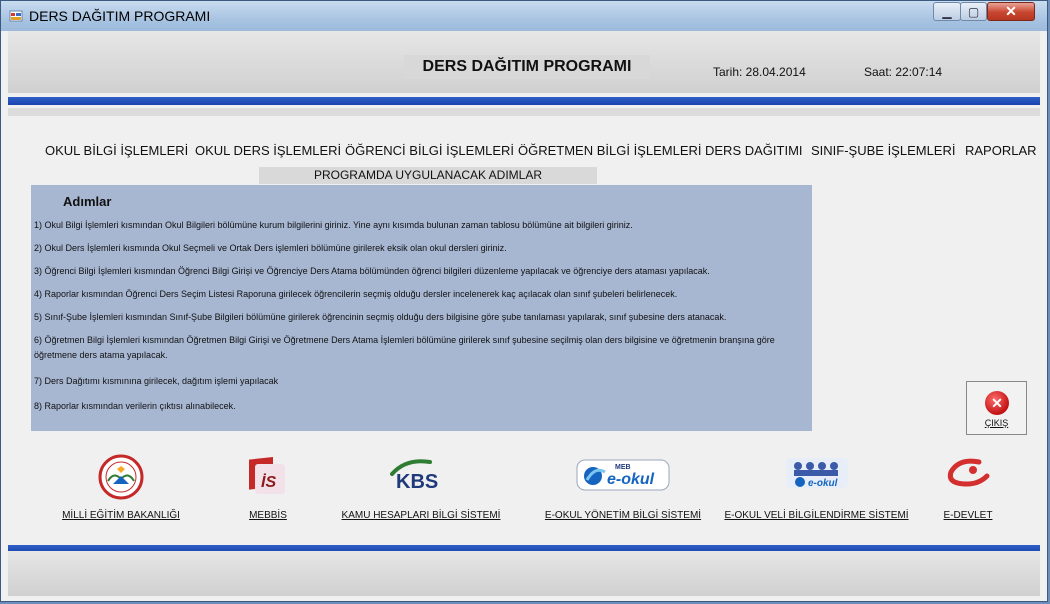  I want to click on program-title: DERS DAĞITIM PROGRAMI, so click(527, 67).